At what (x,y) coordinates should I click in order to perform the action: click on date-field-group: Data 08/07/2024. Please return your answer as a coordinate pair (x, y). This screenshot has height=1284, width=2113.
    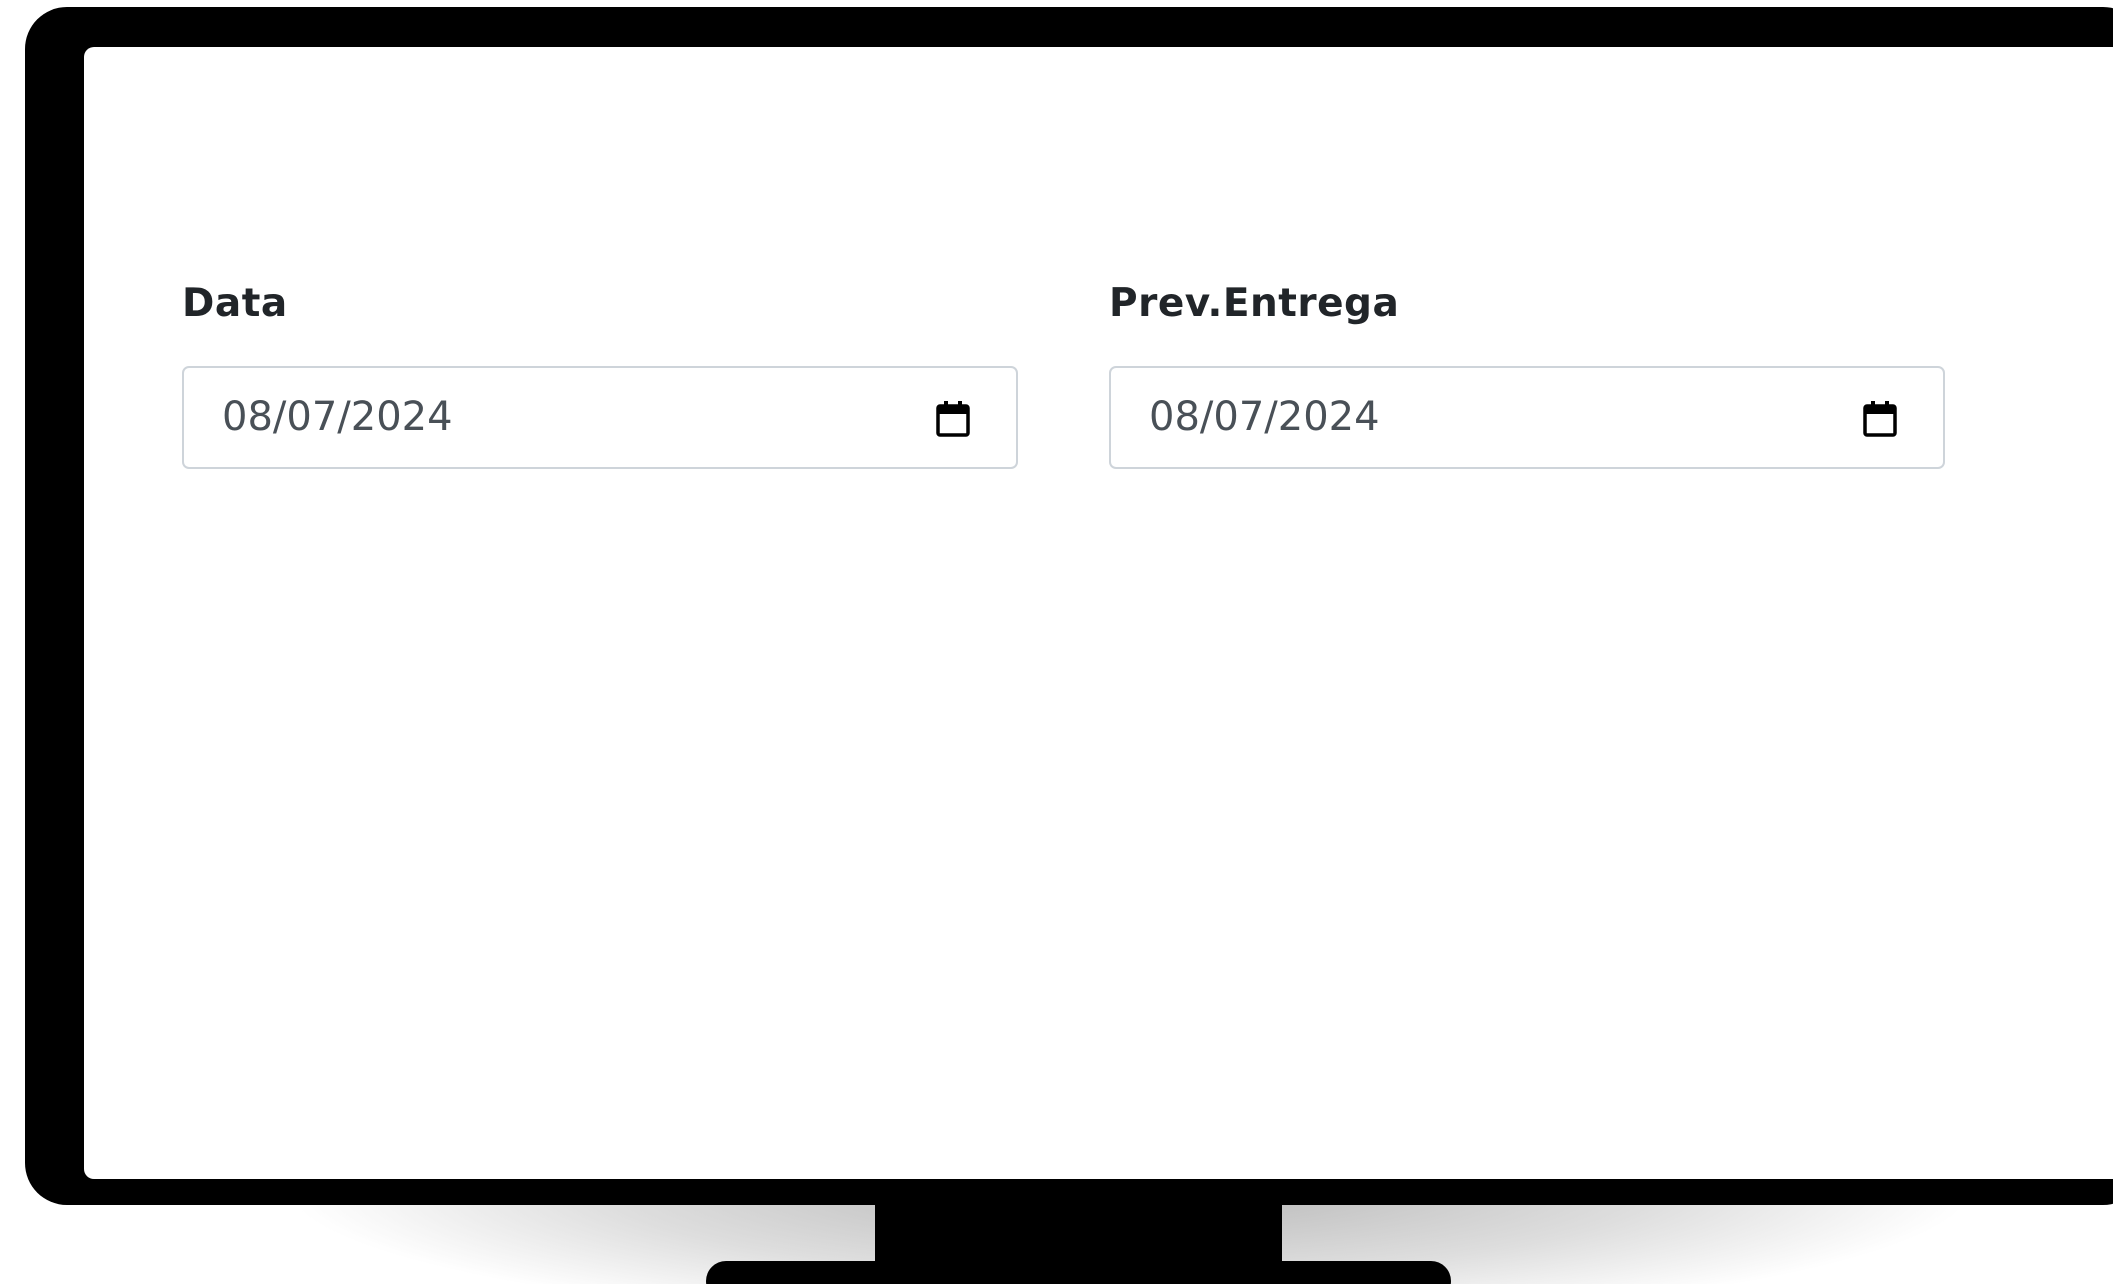
    Looking at the image, I should click on (602, 374).